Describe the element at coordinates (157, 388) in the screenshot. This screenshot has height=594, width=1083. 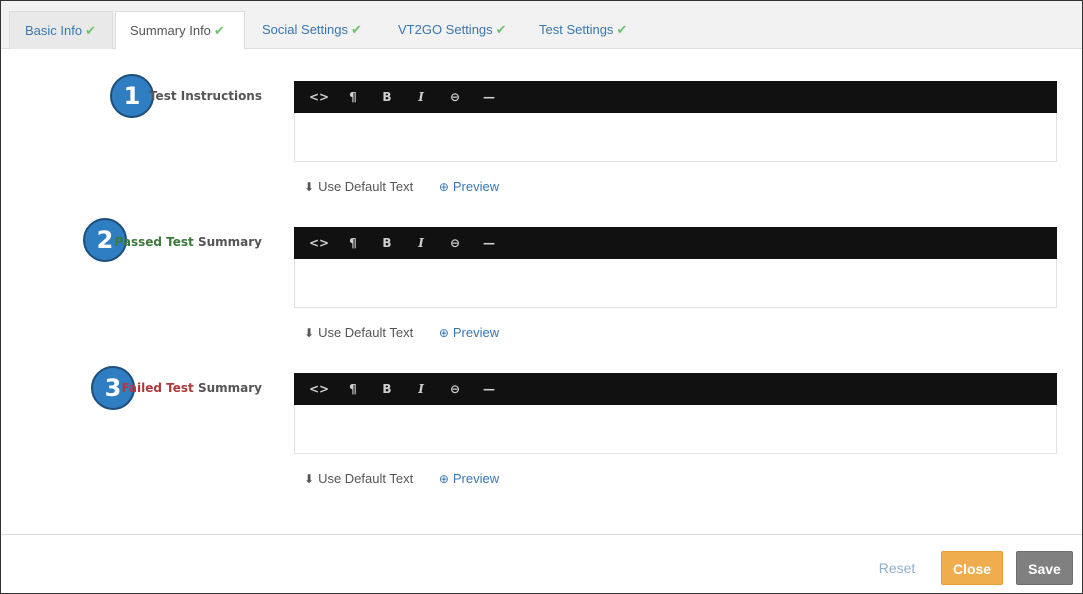
I see `label-prefix: Failed Test` at that location.